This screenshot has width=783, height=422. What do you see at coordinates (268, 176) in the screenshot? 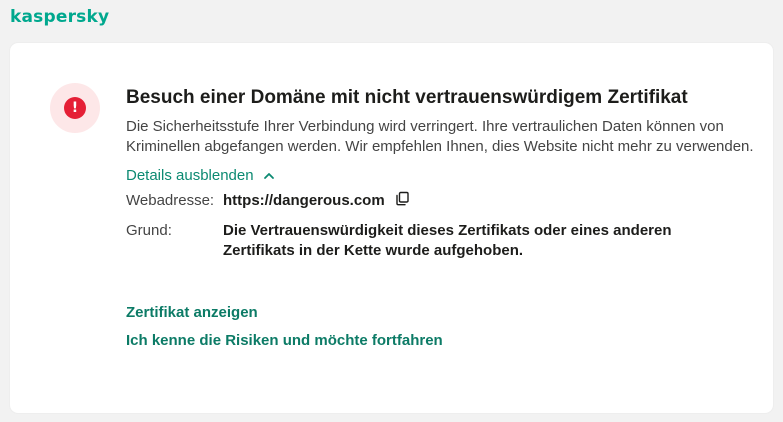
I see `chevron-up-icon` at bounding box center [268, 176].